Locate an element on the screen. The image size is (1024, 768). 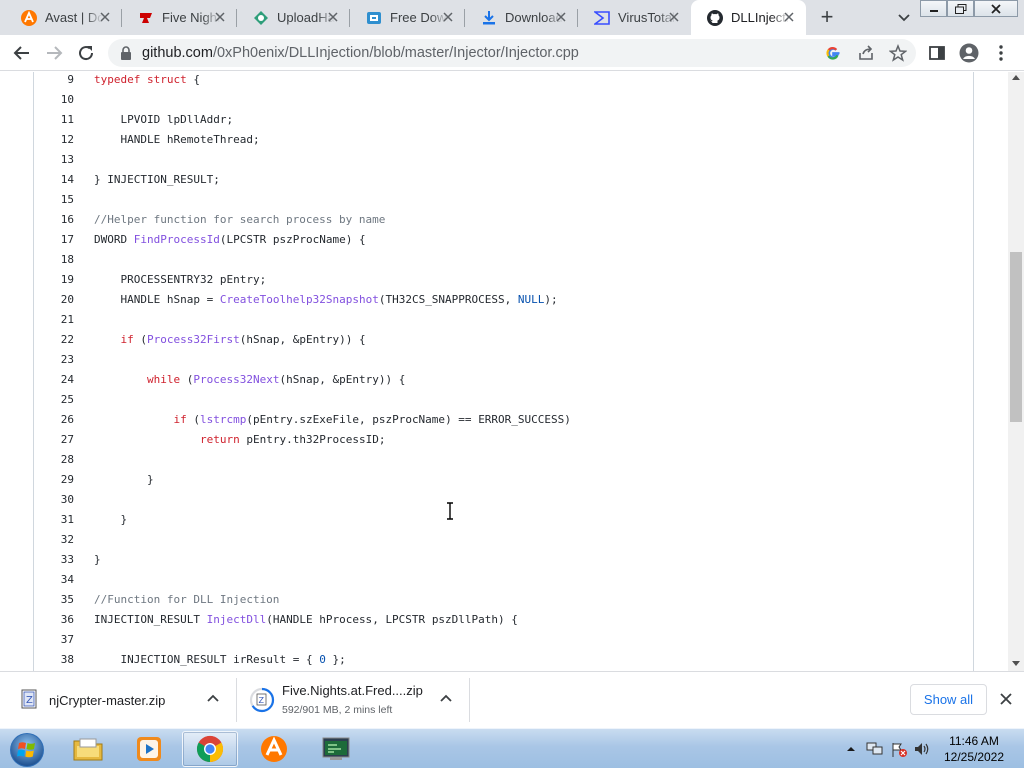
browser-tab: Avast | Download Free Antivirus is located at coordinates (63, 17).